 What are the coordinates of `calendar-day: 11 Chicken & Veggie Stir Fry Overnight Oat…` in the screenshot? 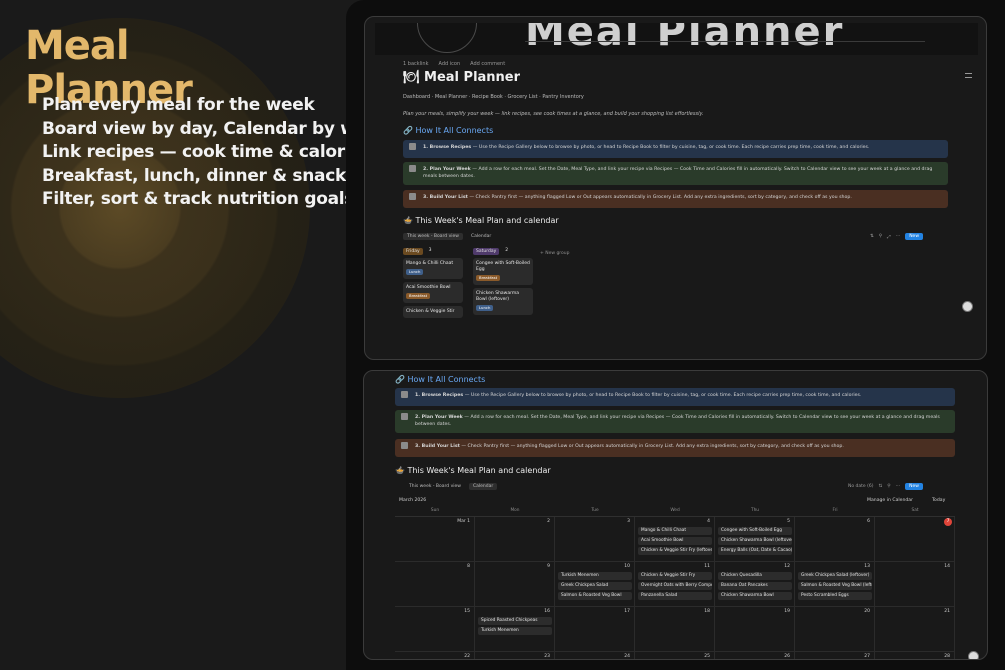 It's located at (675, 584).